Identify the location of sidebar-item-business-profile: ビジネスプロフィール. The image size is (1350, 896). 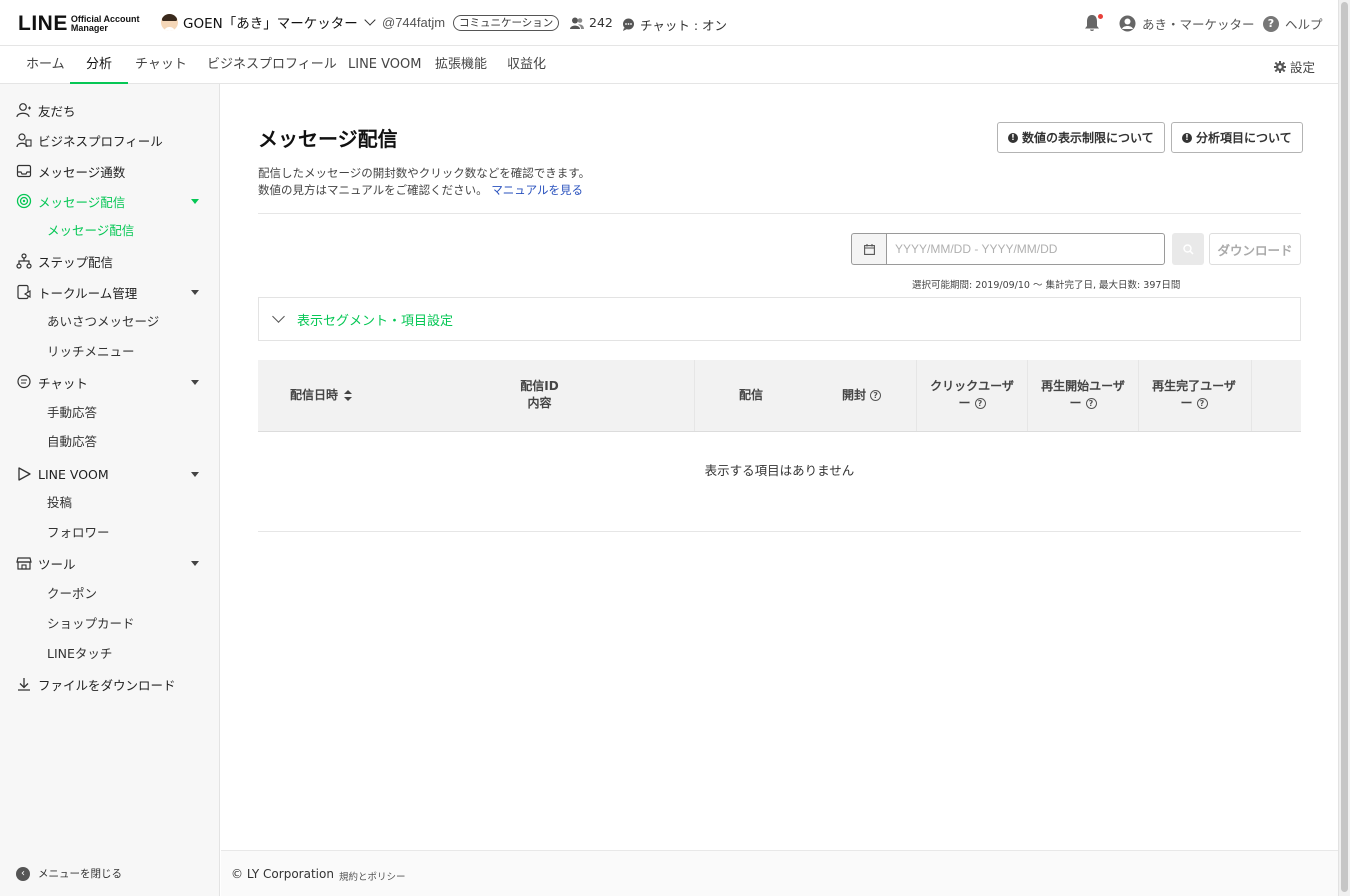
(109, 140).